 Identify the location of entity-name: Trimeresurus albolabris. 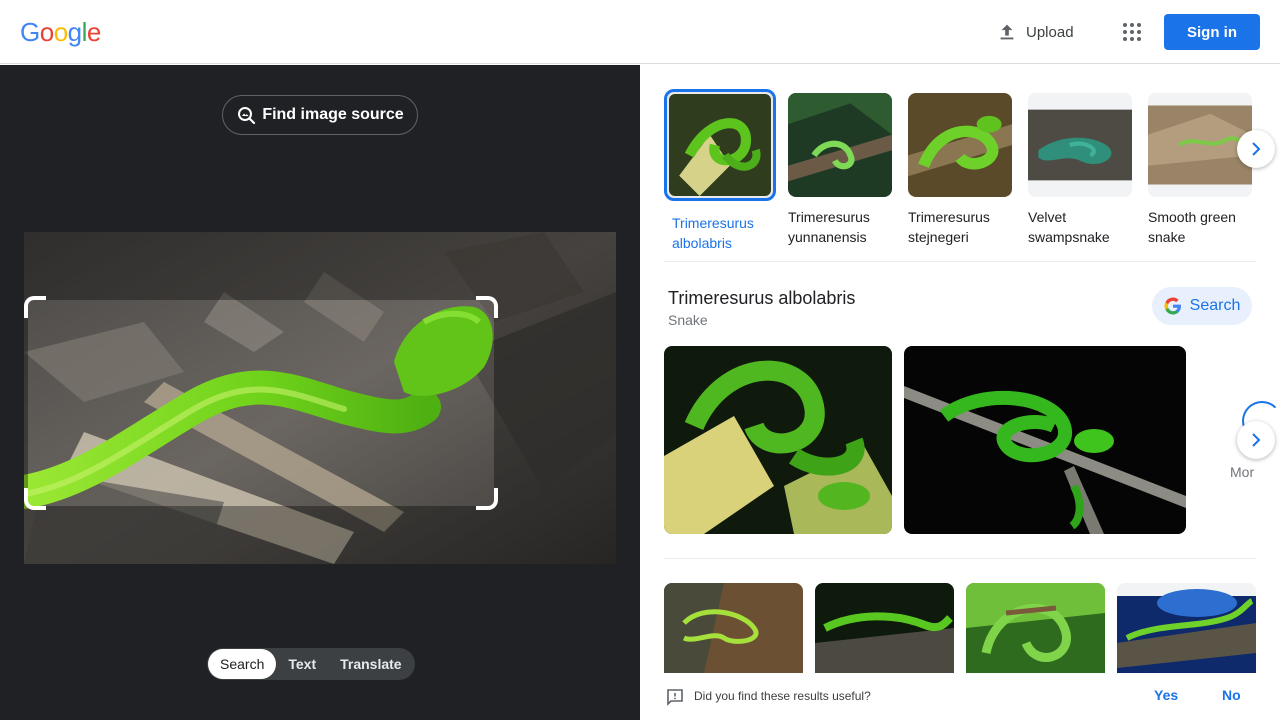
(713, 233).